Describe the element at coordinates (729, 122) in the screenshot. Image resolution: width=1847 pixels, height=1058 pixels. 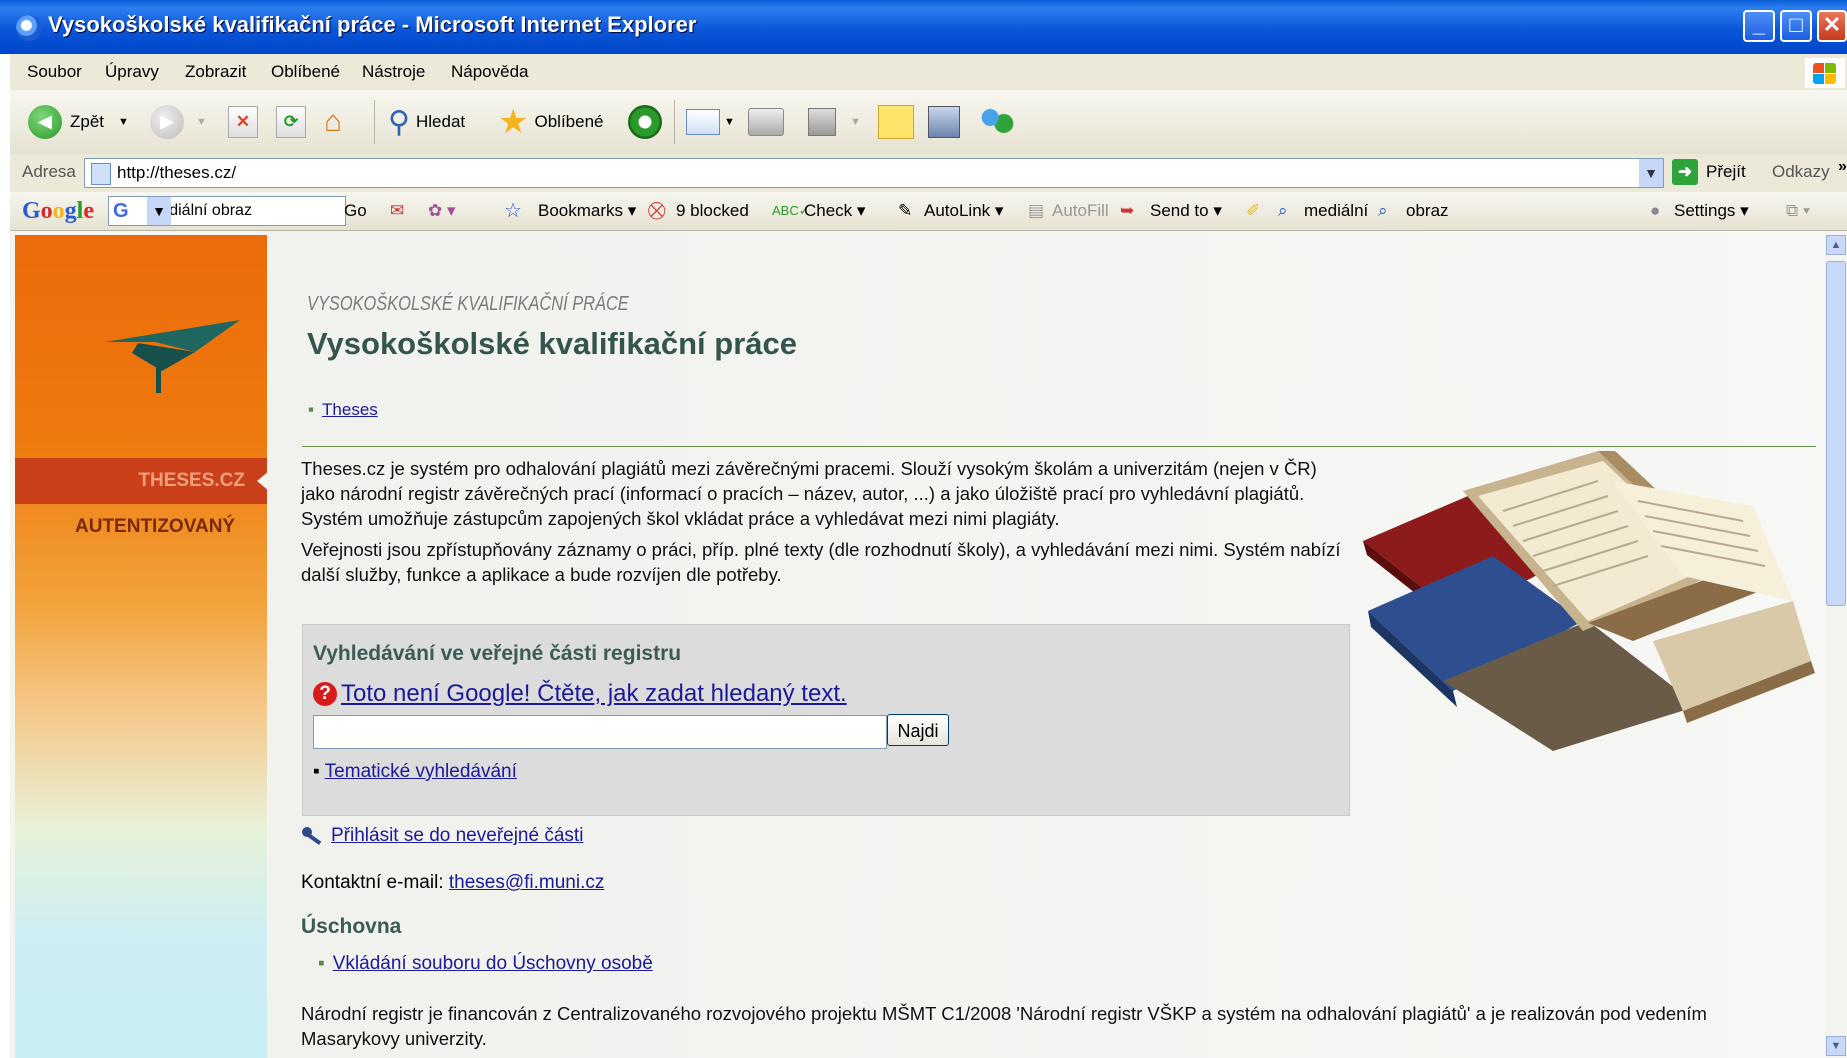
I see `mail-dropdown-icon: ▼` at that location.